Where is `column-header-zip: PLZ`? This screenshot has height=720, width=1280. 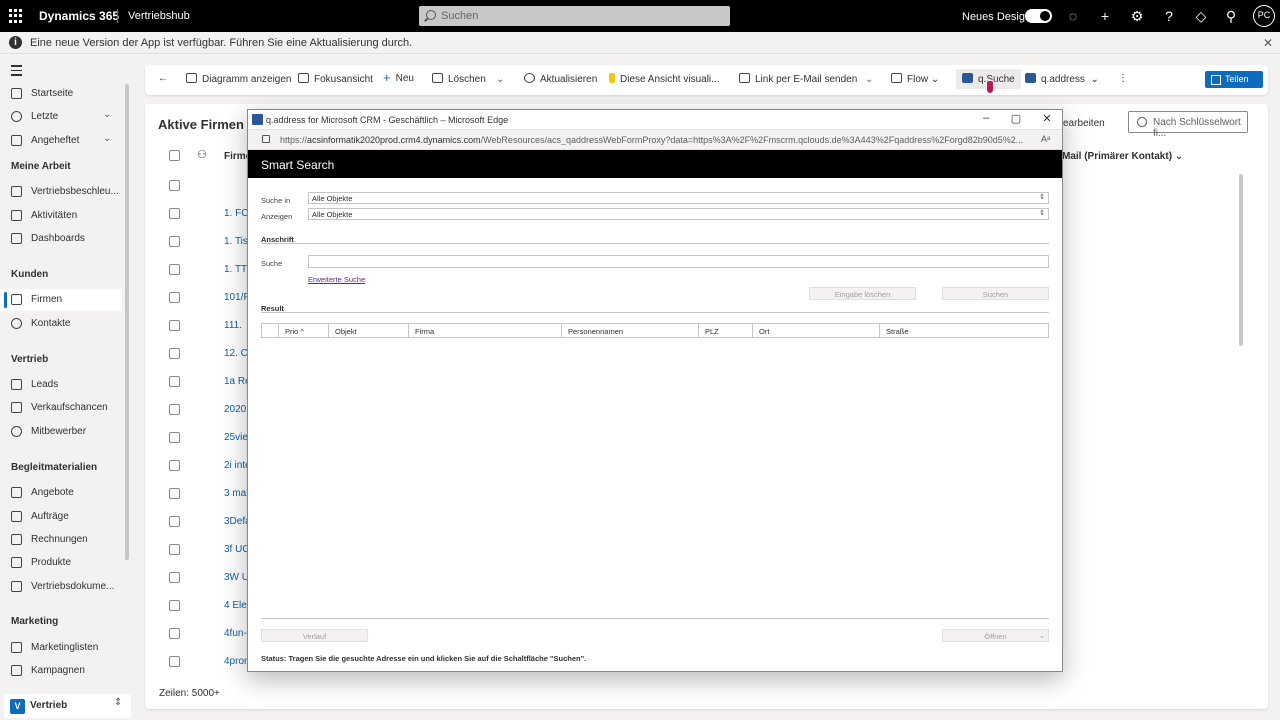
column-header-zip: PLZ is located at coordinates (725, 330).